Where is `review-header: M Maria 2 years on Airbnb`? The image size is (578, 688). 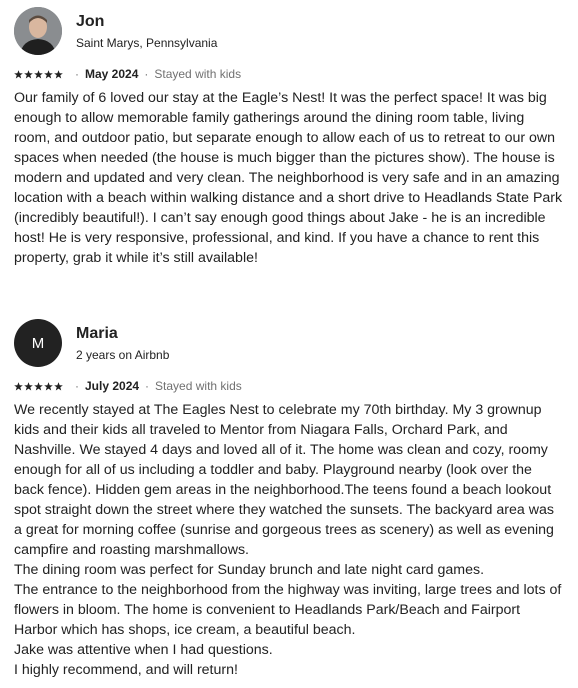
review-header: M Maria 2 years on Airbnb is located at coordinates (289, 343).